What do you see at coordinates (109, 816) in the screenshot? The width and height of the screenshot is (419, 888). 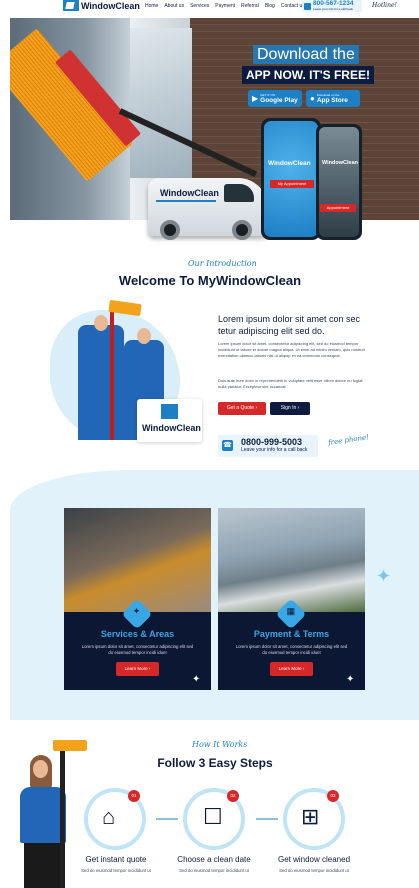 I see `house-icon: ⌂` at bounding box center [109, 816].